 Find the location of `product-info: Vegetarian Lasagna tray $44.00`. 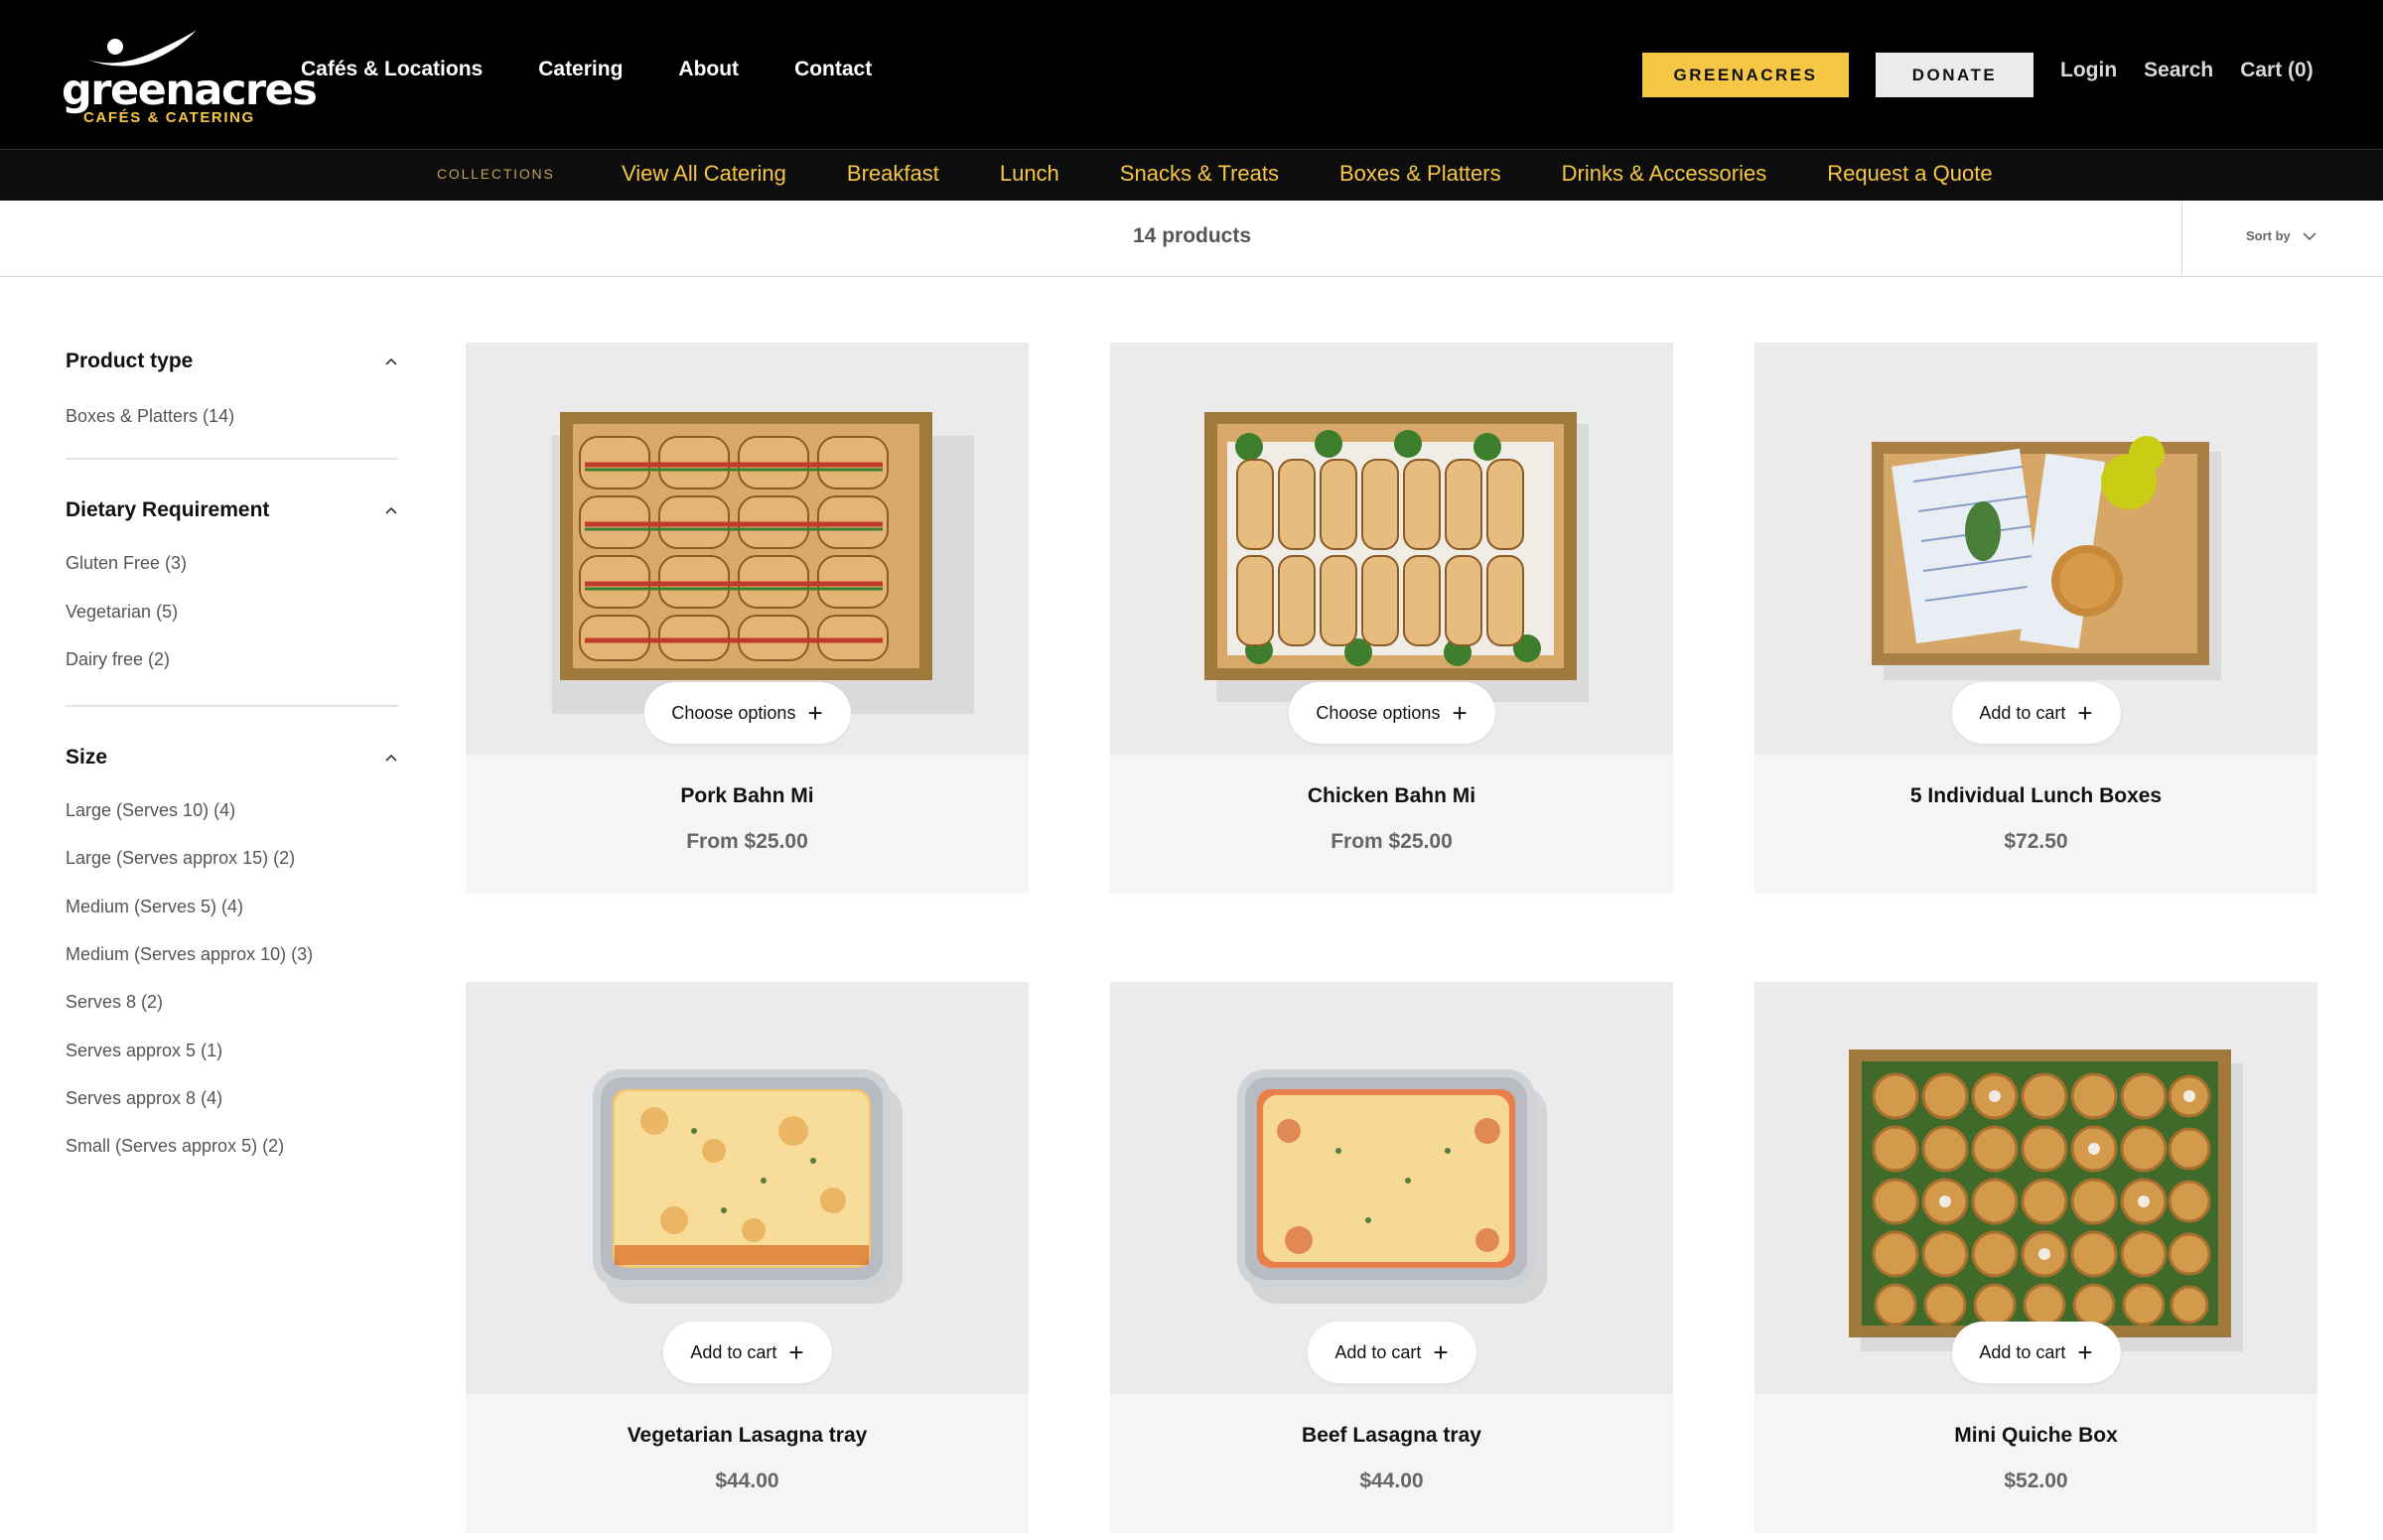

product-info: Vegetarian Lasagna tray $44.00 is located at coordinates (748, 1463).